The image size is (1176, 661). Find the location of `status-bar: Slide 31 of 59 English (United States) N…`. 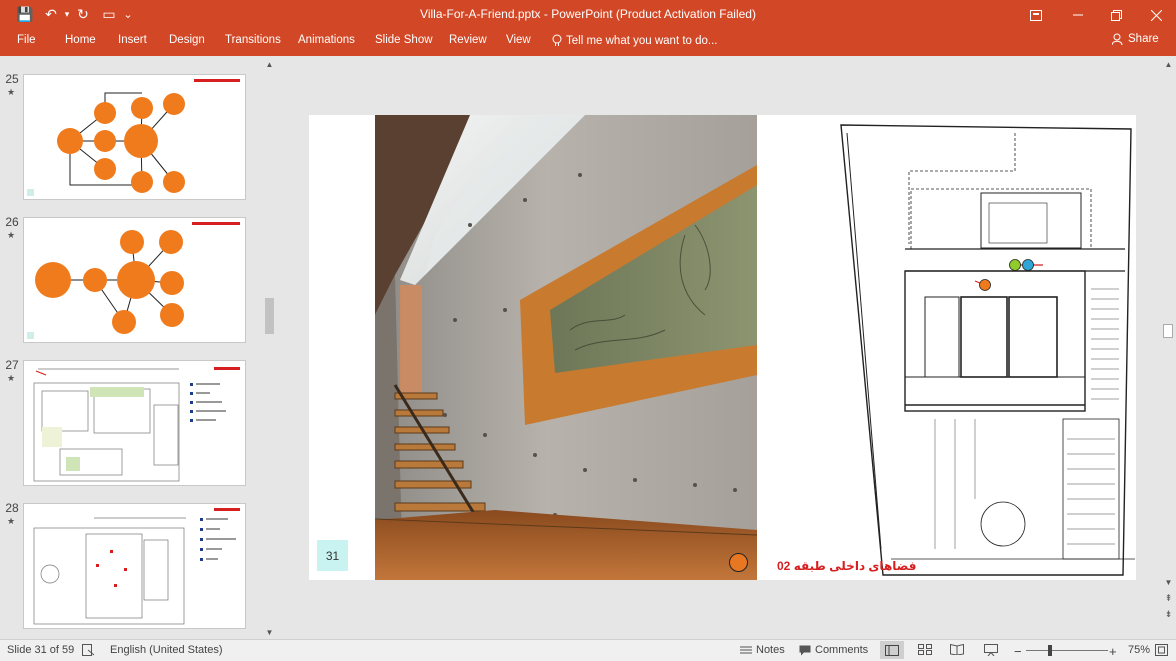

status-bar: Slide 31 of 59 English (United States) N… is located at coordinates (588, 650).